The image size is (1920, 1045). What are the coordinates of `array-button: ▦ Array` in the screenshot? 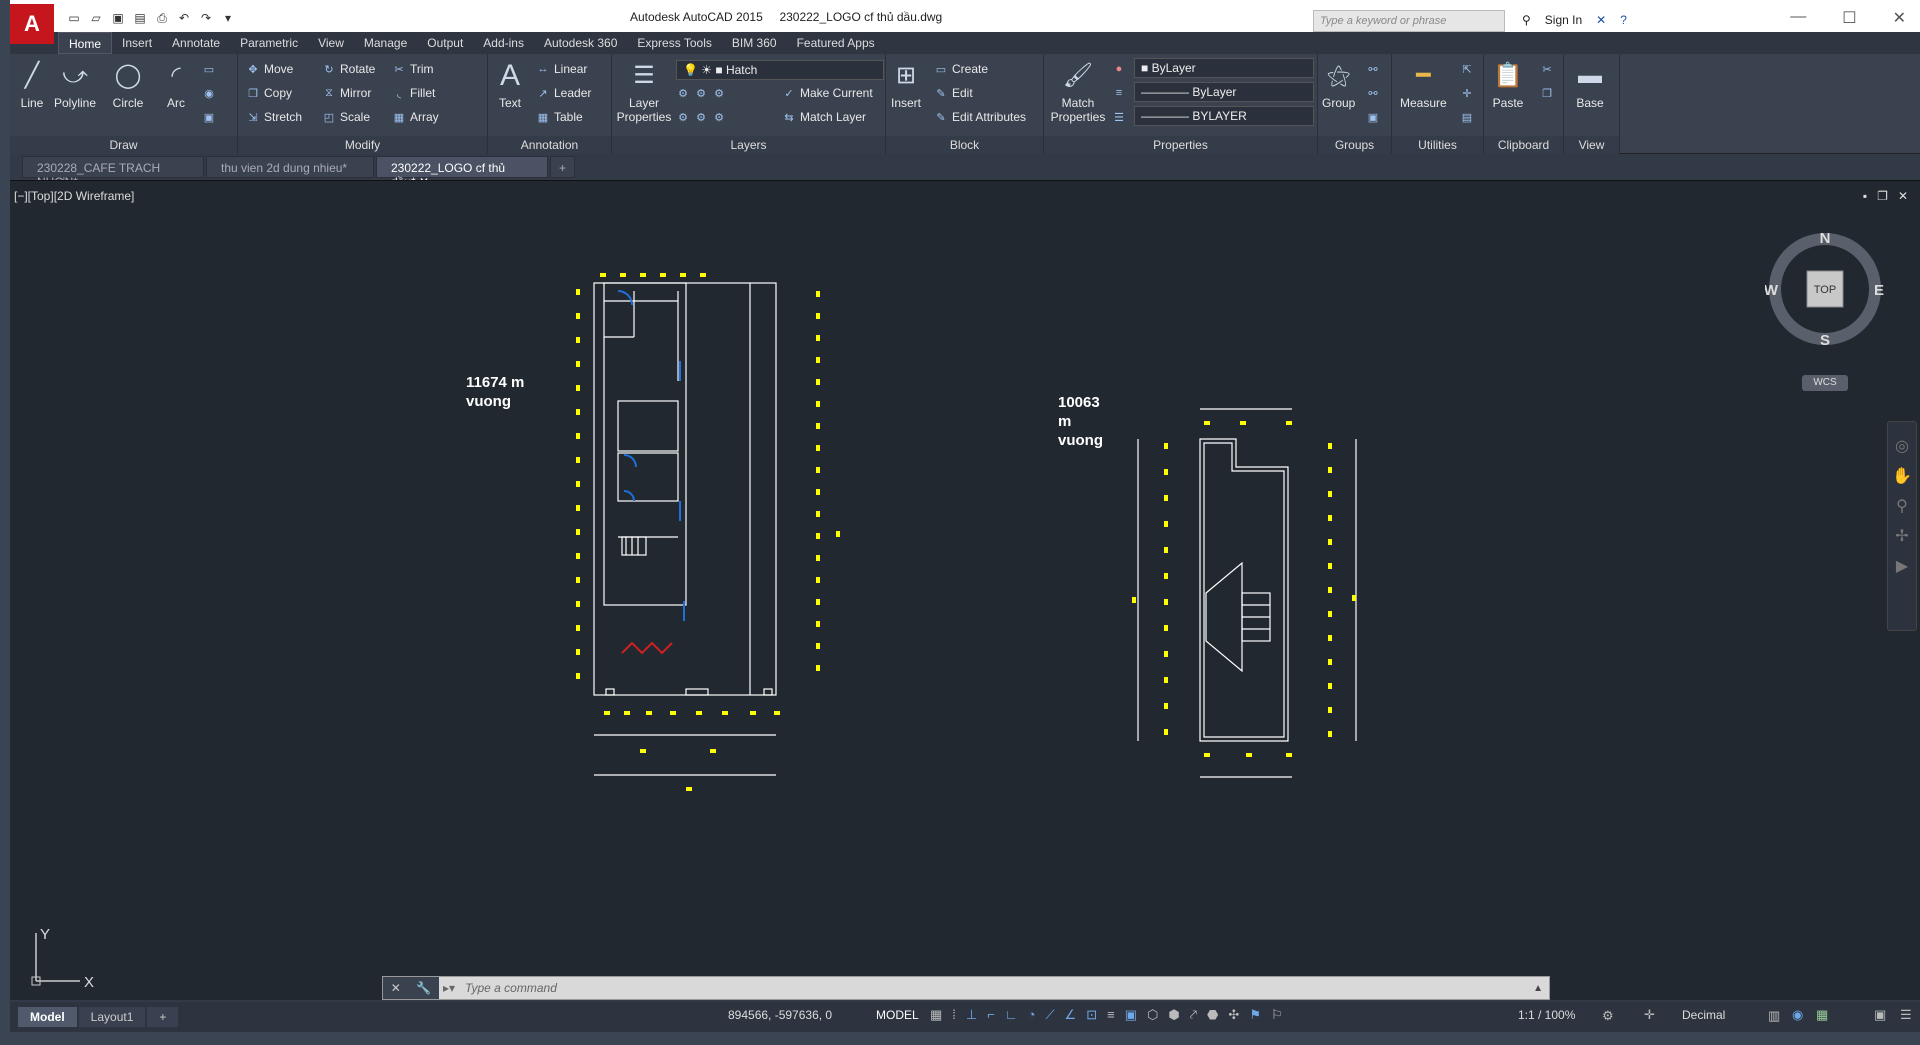 It's located at (415, 117).